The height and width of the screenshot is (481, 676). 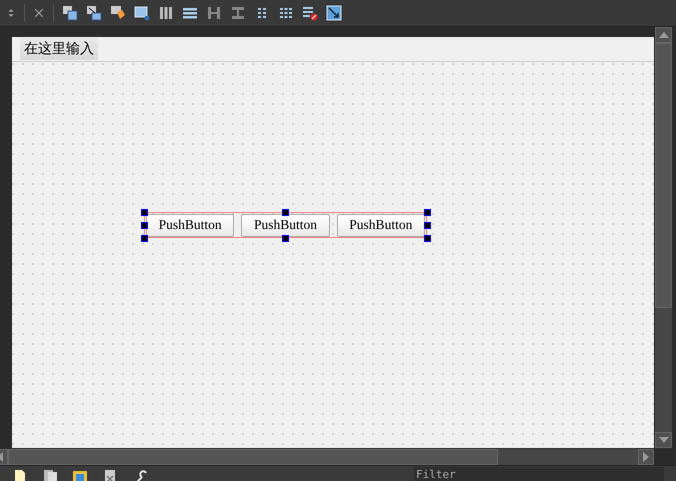 What do you see at coordinates (663, 440) in the screenshot?
I see `down-arrow-icon` at bounding box center [663, 440].